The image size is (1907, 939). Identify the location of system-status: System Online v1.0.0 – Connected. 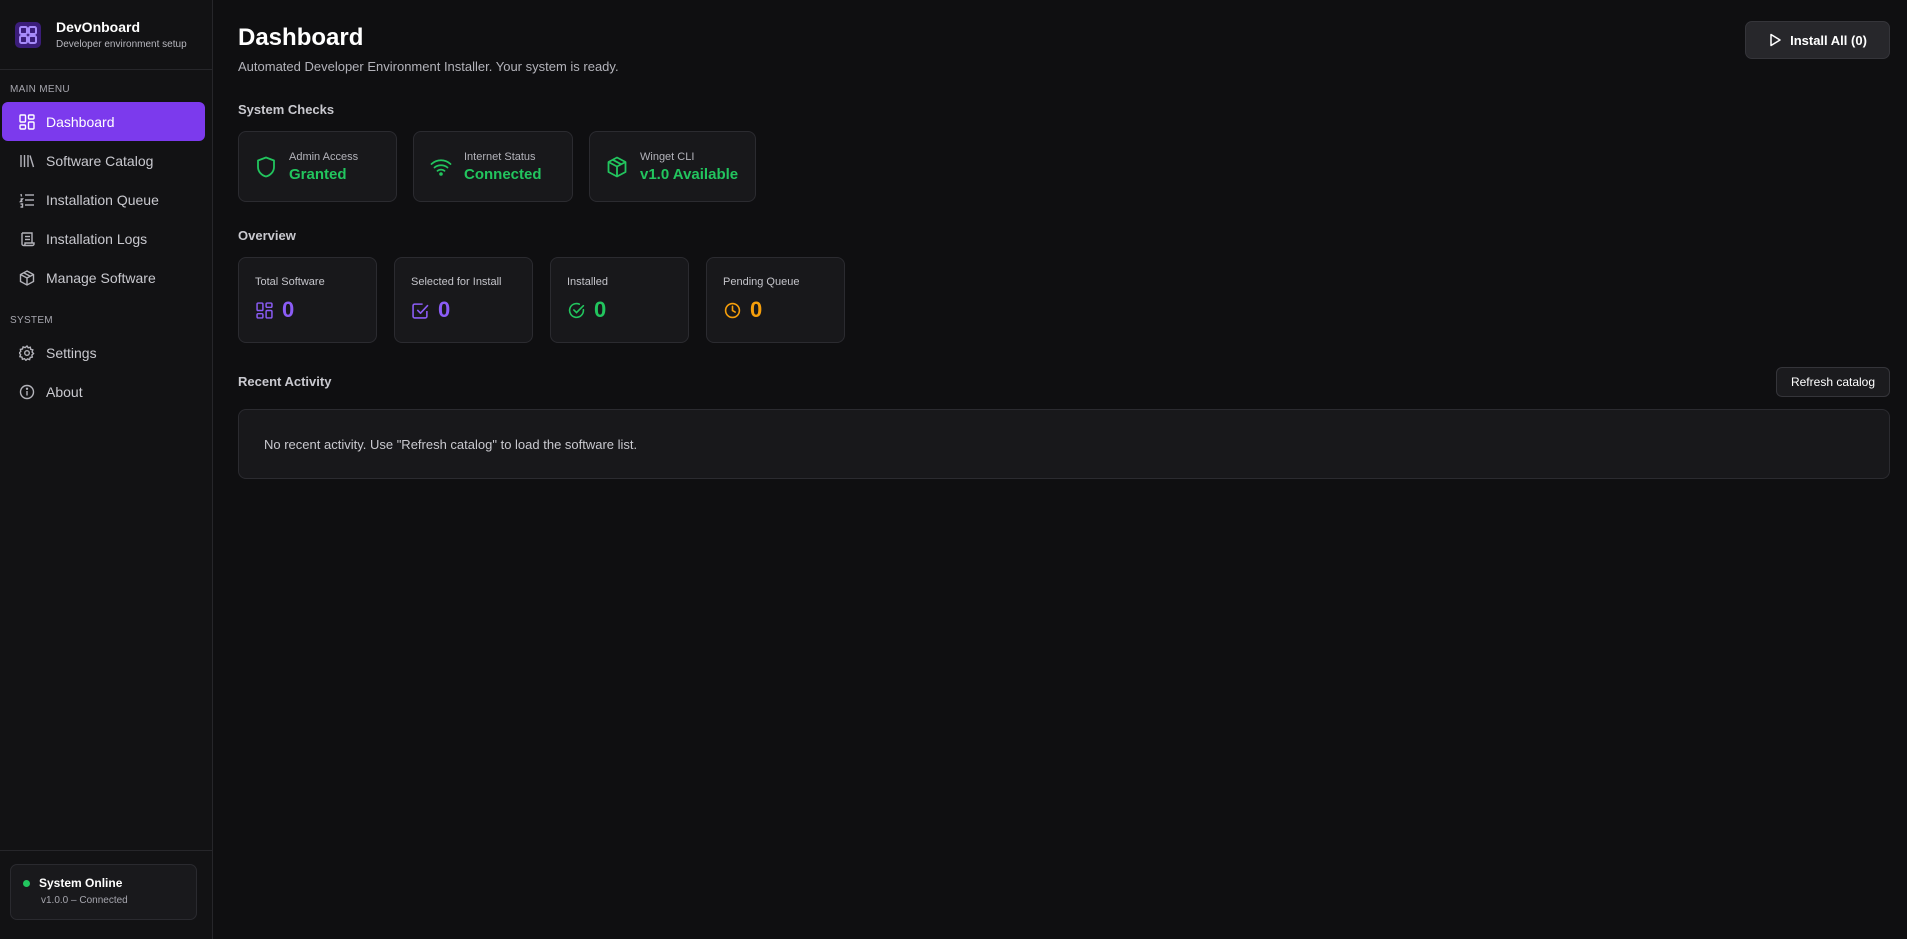
(103, 892).